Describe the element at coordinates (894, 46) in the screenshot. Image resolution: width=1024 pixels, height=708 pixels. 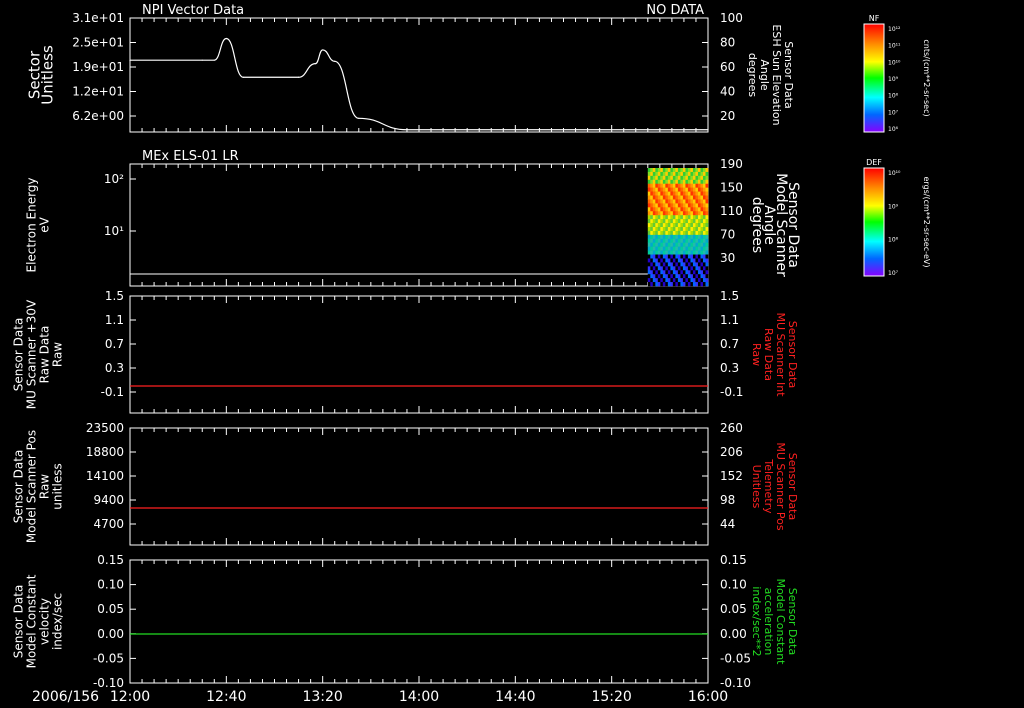
I see `colorbar-tick: 10¹¹` at that location.